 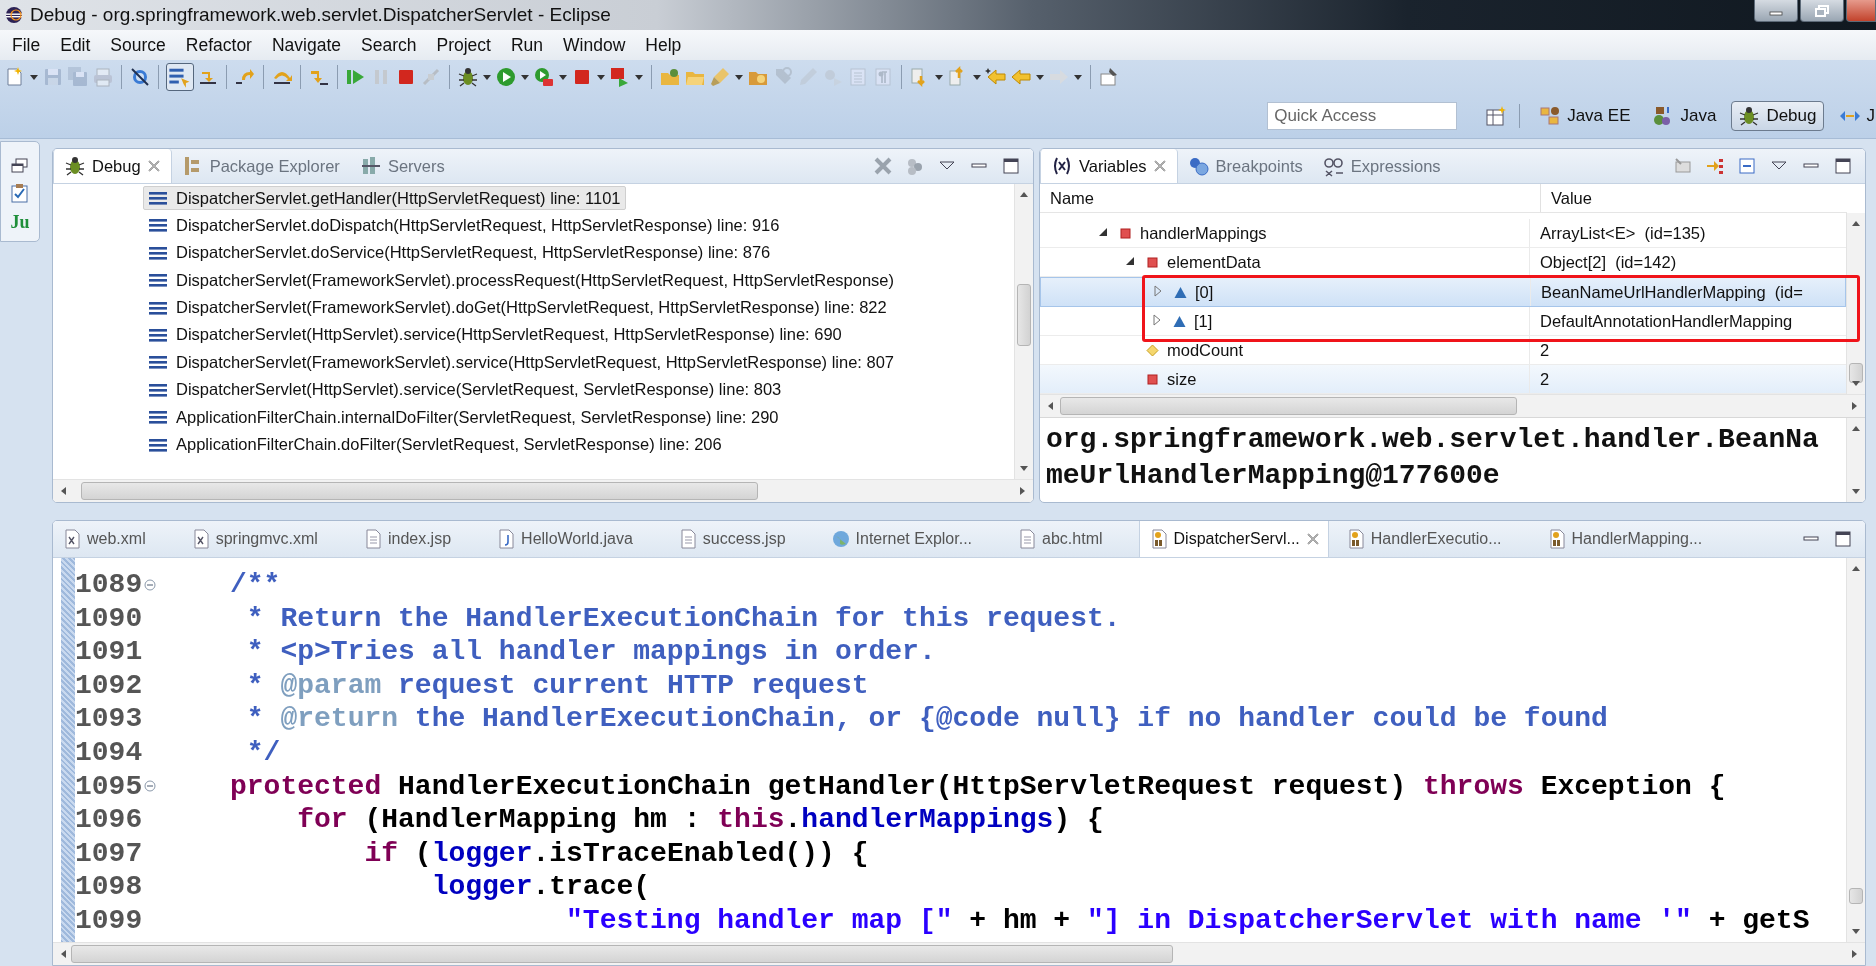 I want to click on column-header: Name, so click(x=1290, y=198).